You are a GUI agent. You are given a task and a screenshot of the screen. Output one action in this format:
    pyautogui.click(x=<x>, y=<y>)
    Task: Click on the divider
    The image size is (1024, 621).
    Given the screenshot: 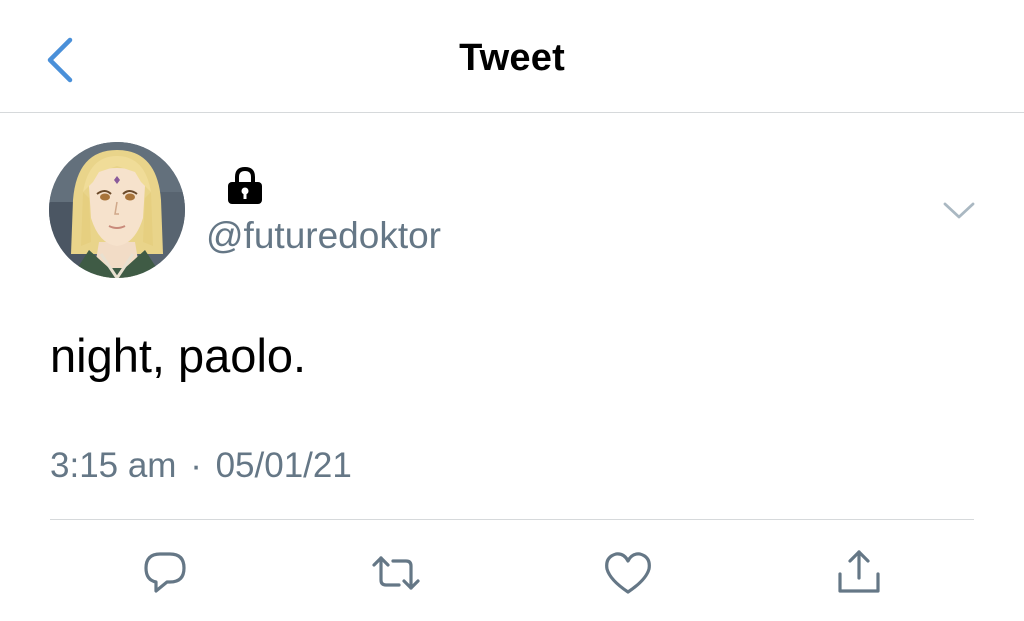 What is the action you would take?
    pyautogui.click(x=512, y=519)
    